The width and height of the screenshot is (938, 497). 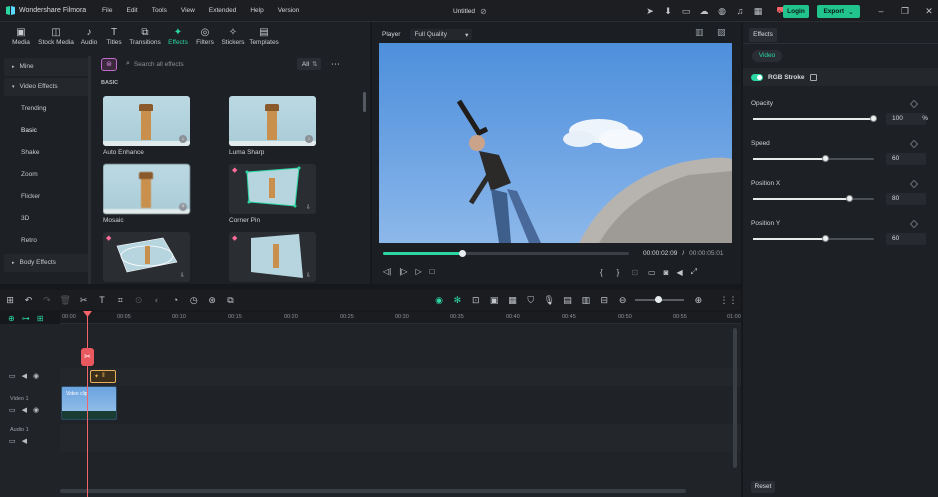 I want to click on menu-edit: Edit, so click(x=131, y=10).